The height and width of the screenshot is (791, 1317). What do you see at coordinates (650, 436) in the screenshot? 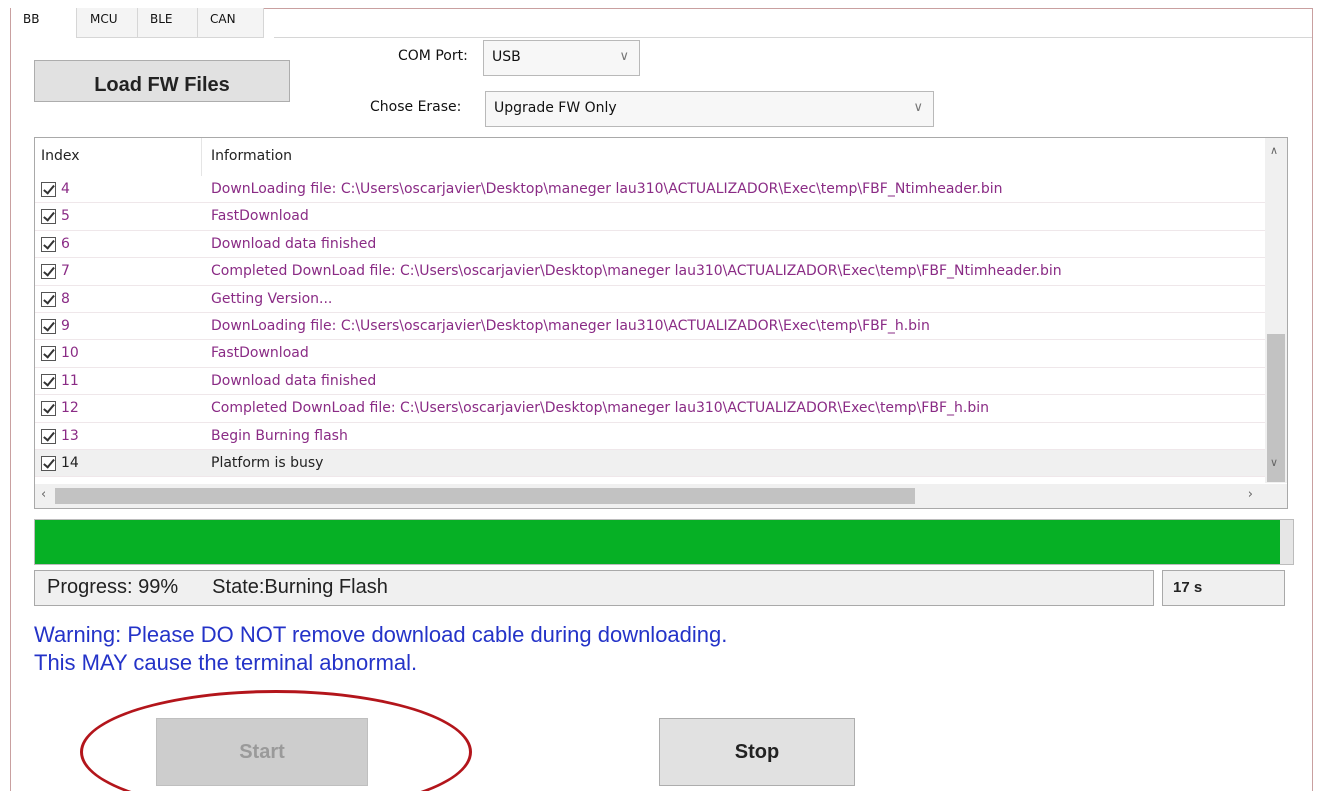
I see `list-item: 13 Begin Burning flash` at bounding box center [650, 436].